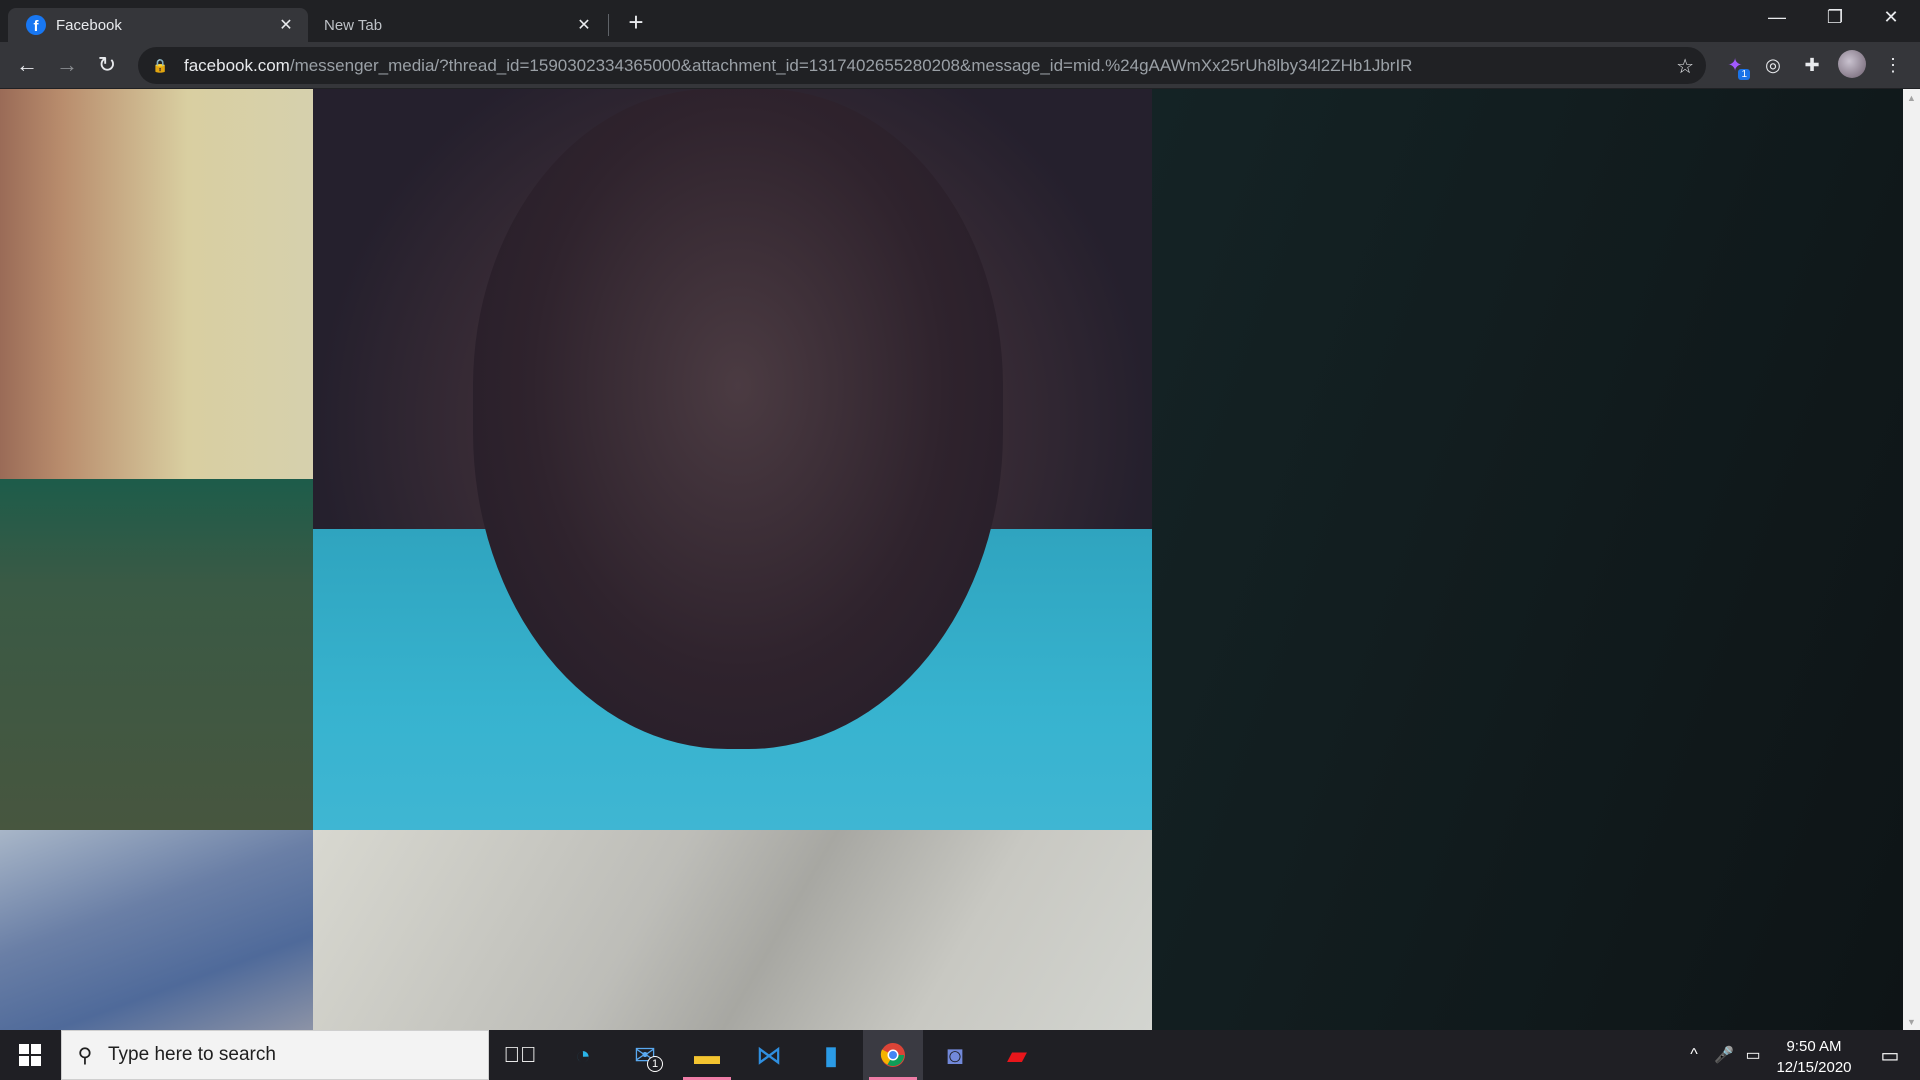 This screenshot has width=1920, height=1080. What do you see at coordinates (89, 25) in the screenshot?
I see `tab-title: Facebook` at bounding box center [89, 25].